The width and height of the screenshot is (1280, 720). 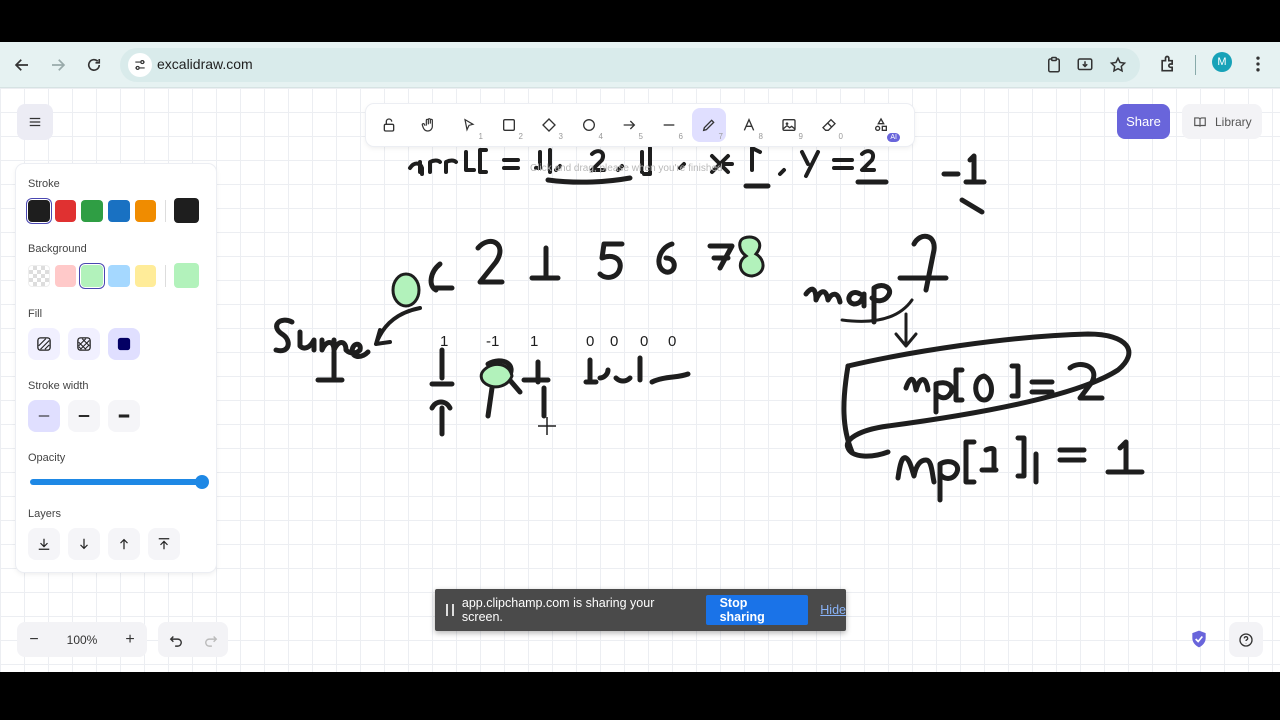 I want to click on tool-ellipse: 4, so click(x=589, y=125).